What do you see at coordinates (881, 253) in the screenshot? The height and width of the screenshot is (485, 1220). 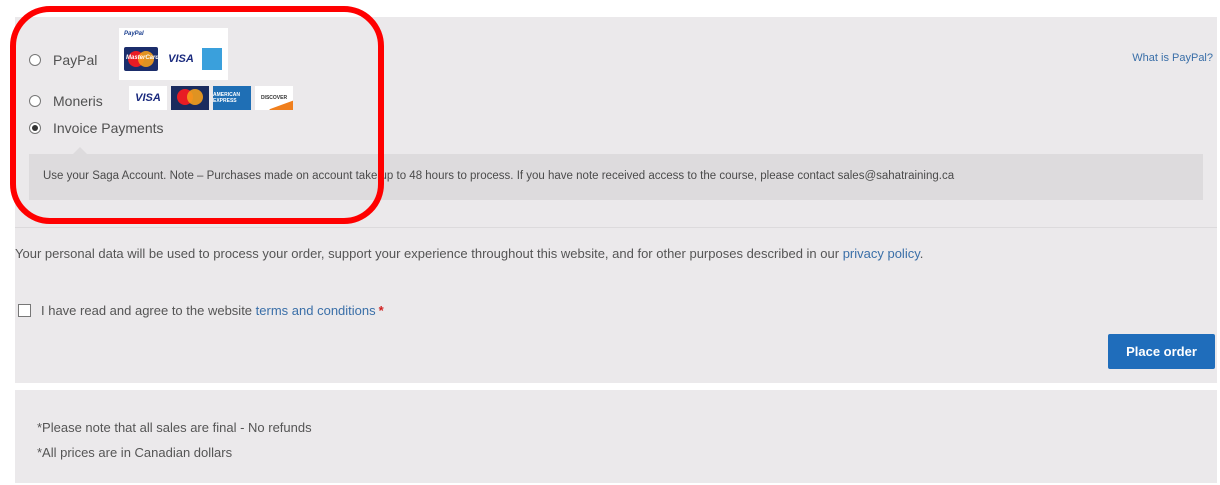 I see `privacy-policy-link: privacy policy` at bounding box center [881, 253].